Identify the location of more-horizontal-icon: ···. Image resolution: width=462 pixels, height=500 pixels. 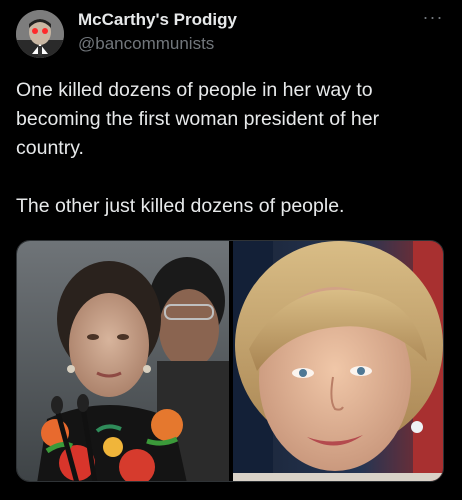
(433, 17).